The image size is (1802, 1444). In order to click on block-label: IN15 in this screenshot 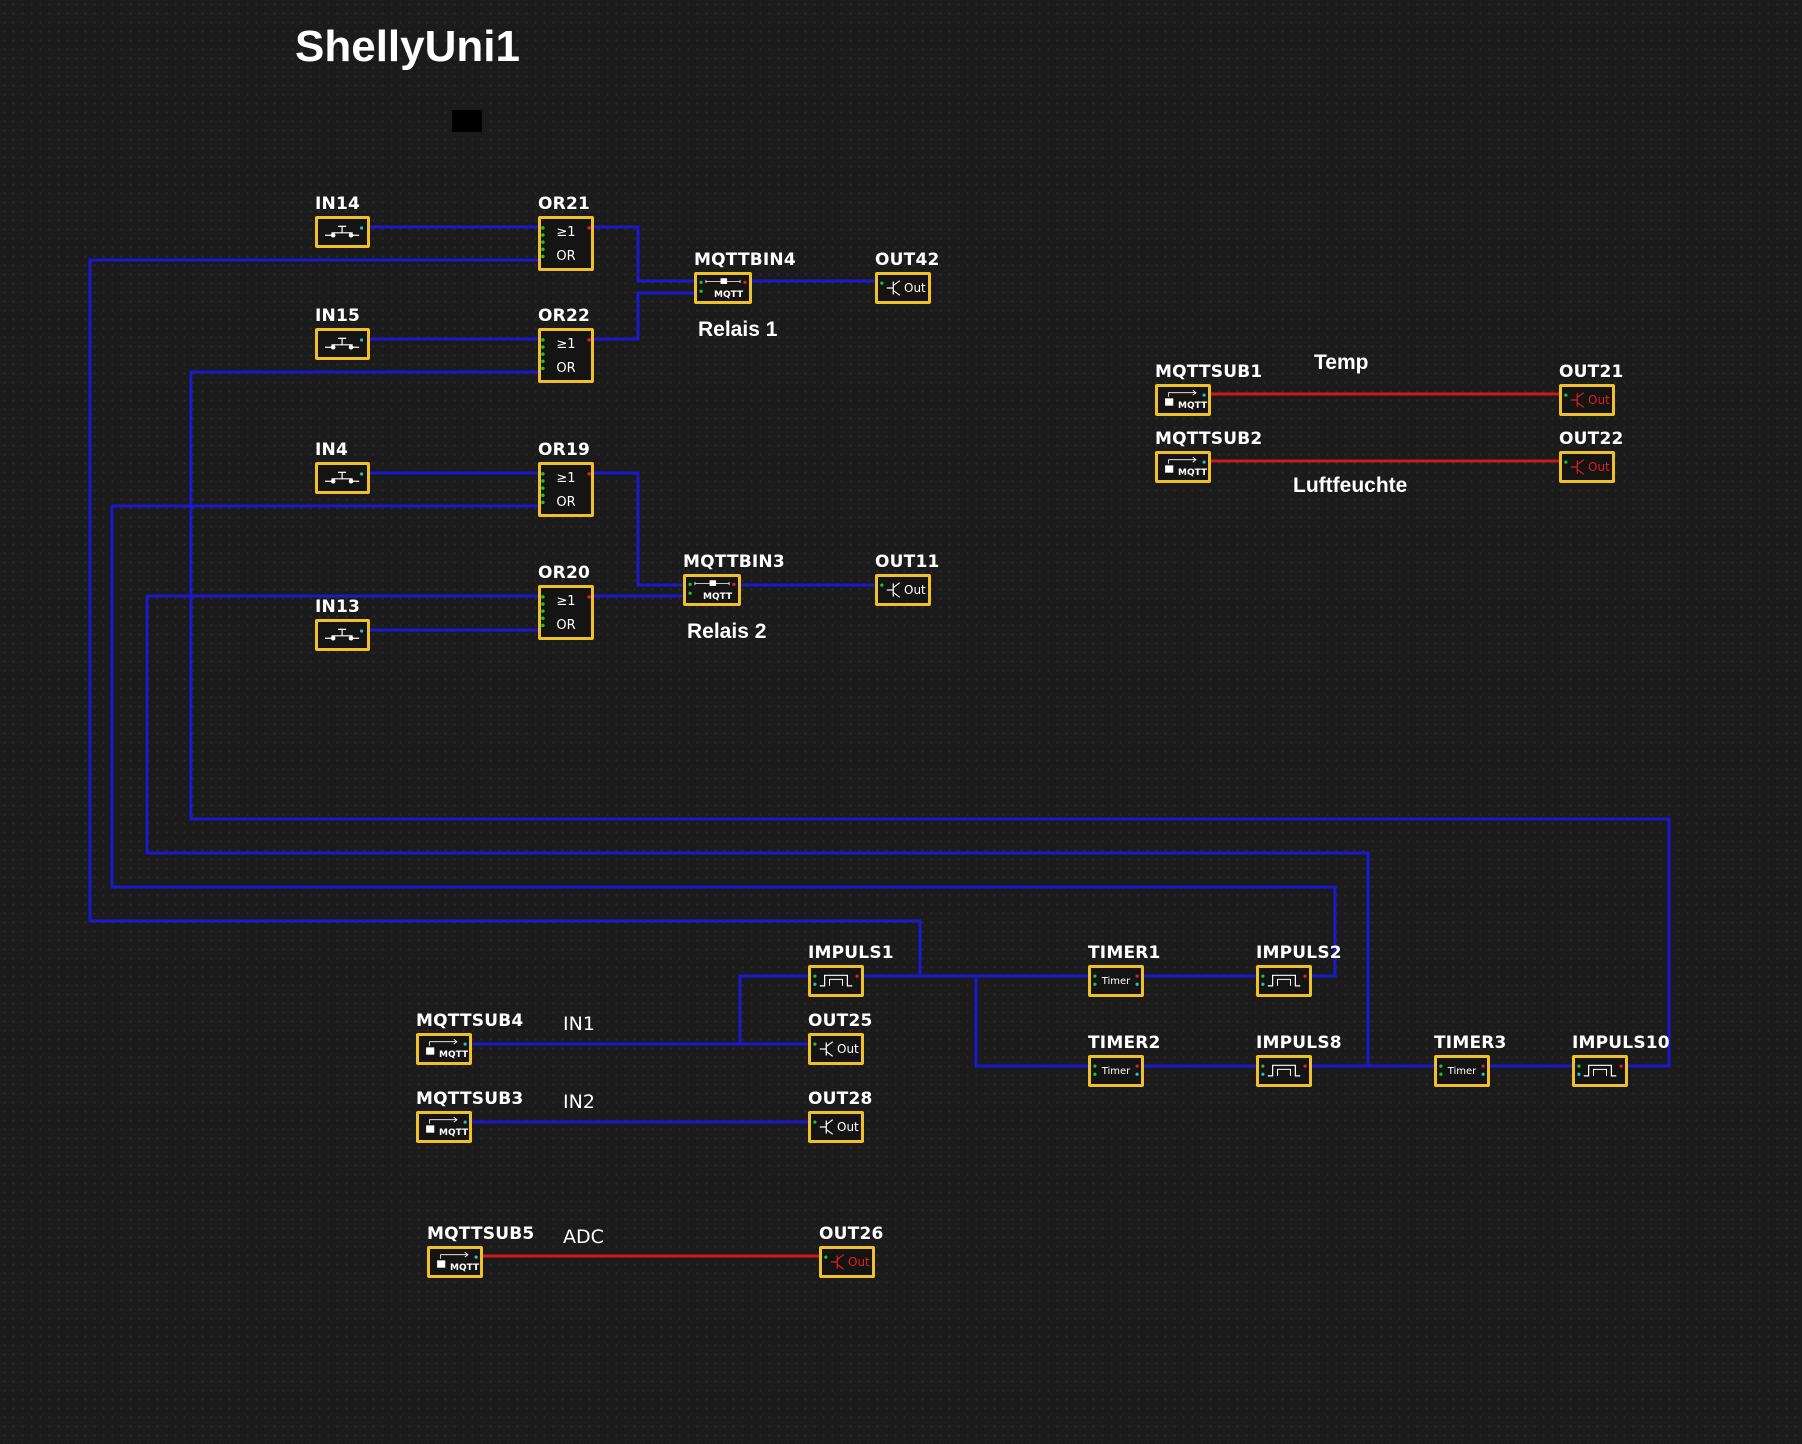, I will do `click(338, 316)`.